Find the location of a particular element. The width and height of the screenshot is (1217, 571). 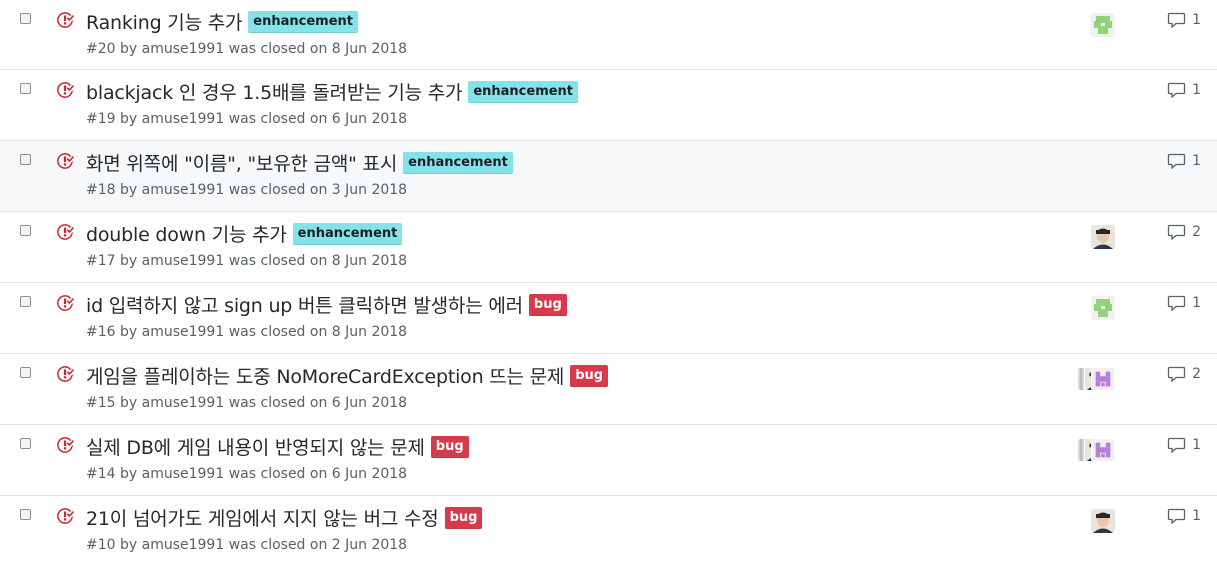

issue-title-link: blackjack 인 경우 1.5배를 돌려받는 기능 추가 is located at coordinates (274, 91).